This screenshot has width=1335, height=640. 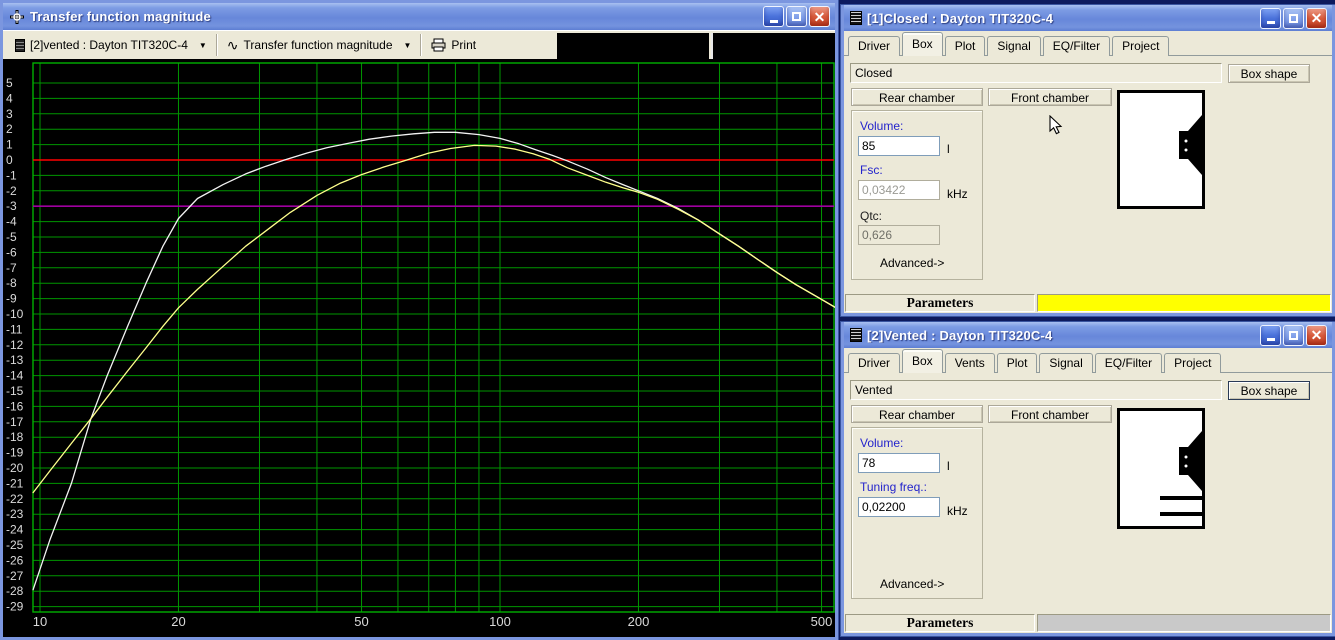 I want to click on qtc-input, so click(x=899, y=235).